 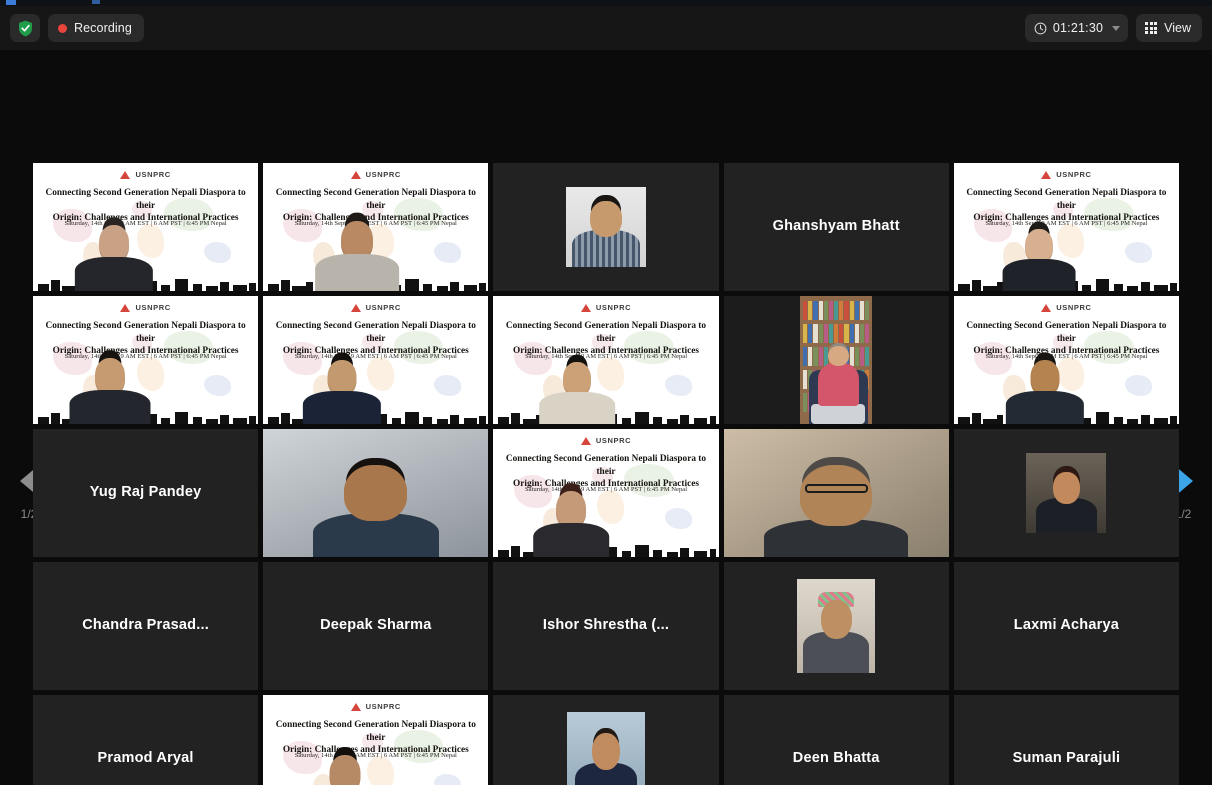 What do you see at coordinates (96, 28) in the screenshot?
I see `recording-indicator: Recording` at bounding box center [96, 28].